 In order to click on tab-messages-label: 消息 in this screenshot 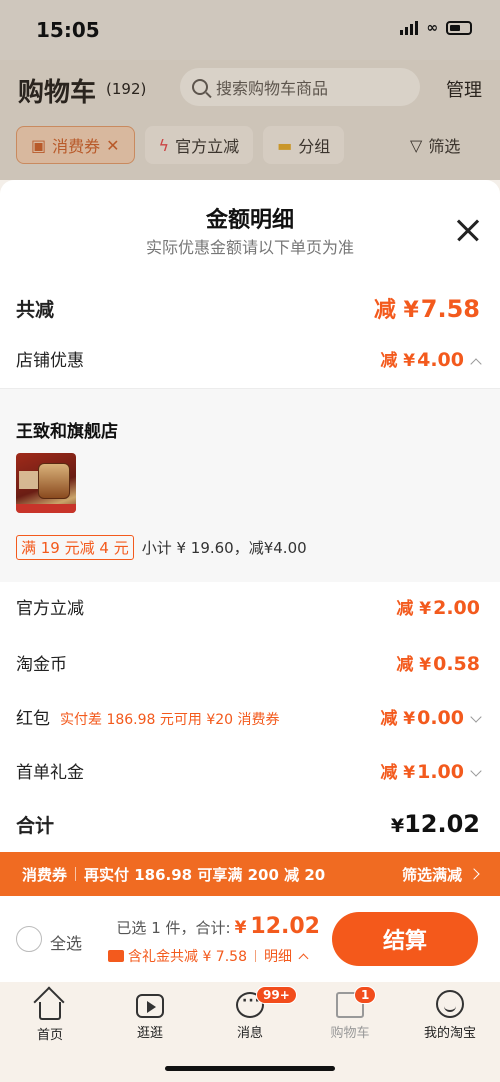, I will do `click(249, 1033)`.